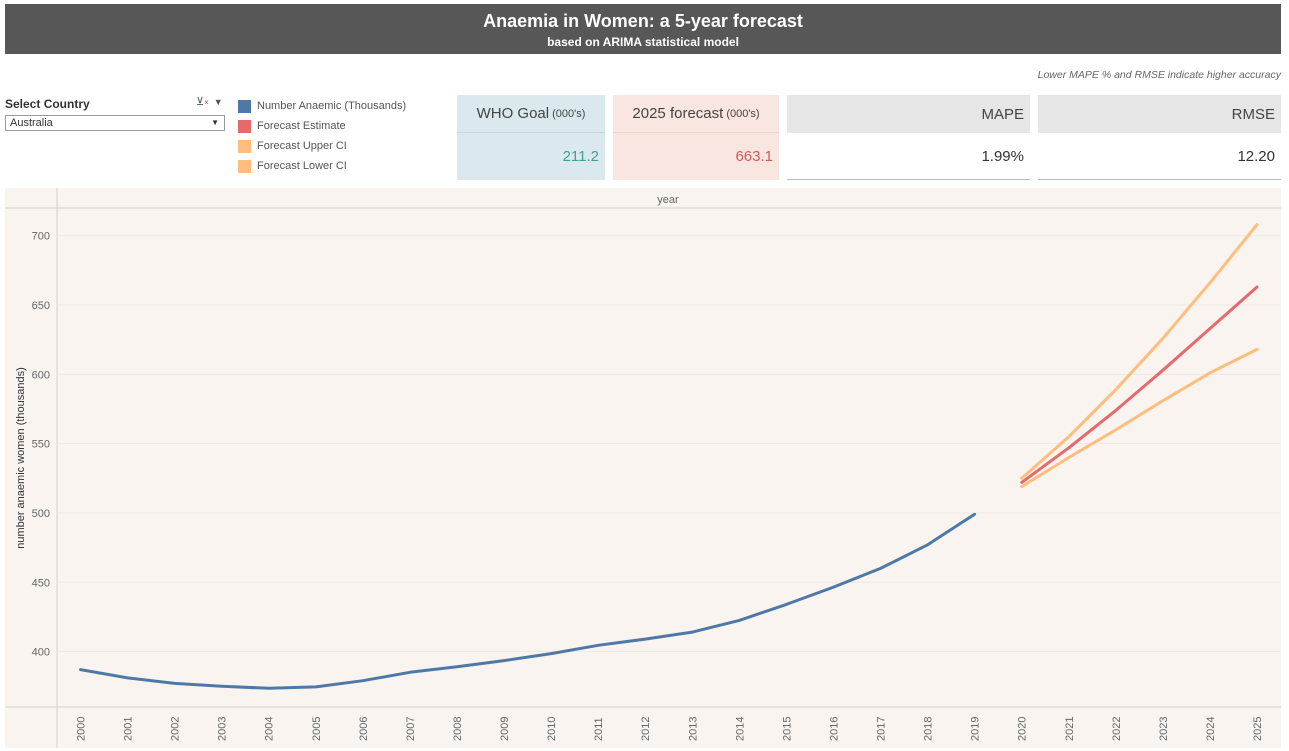 This screenshot has width=1289, height=751. I want to click on y-tick-label: 600, so click(41, 375).